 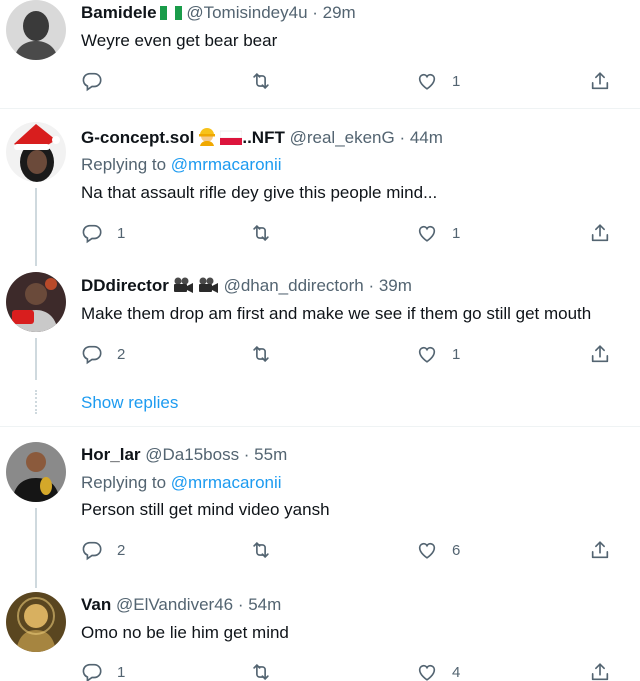 What do you see at coordinates (111, 454) in the screenshot?
I see `display-name: Hor_lar` at bounding box center [111, 454].